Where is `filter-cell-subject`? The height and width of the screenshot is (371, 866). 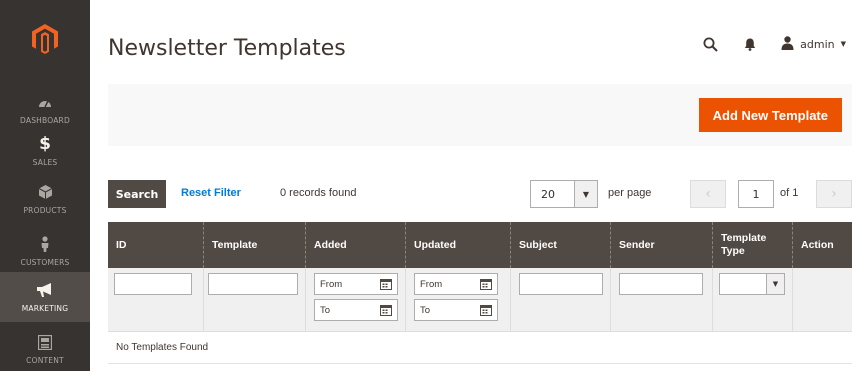
filter-cell-subject is located at coordinates (561, 299).